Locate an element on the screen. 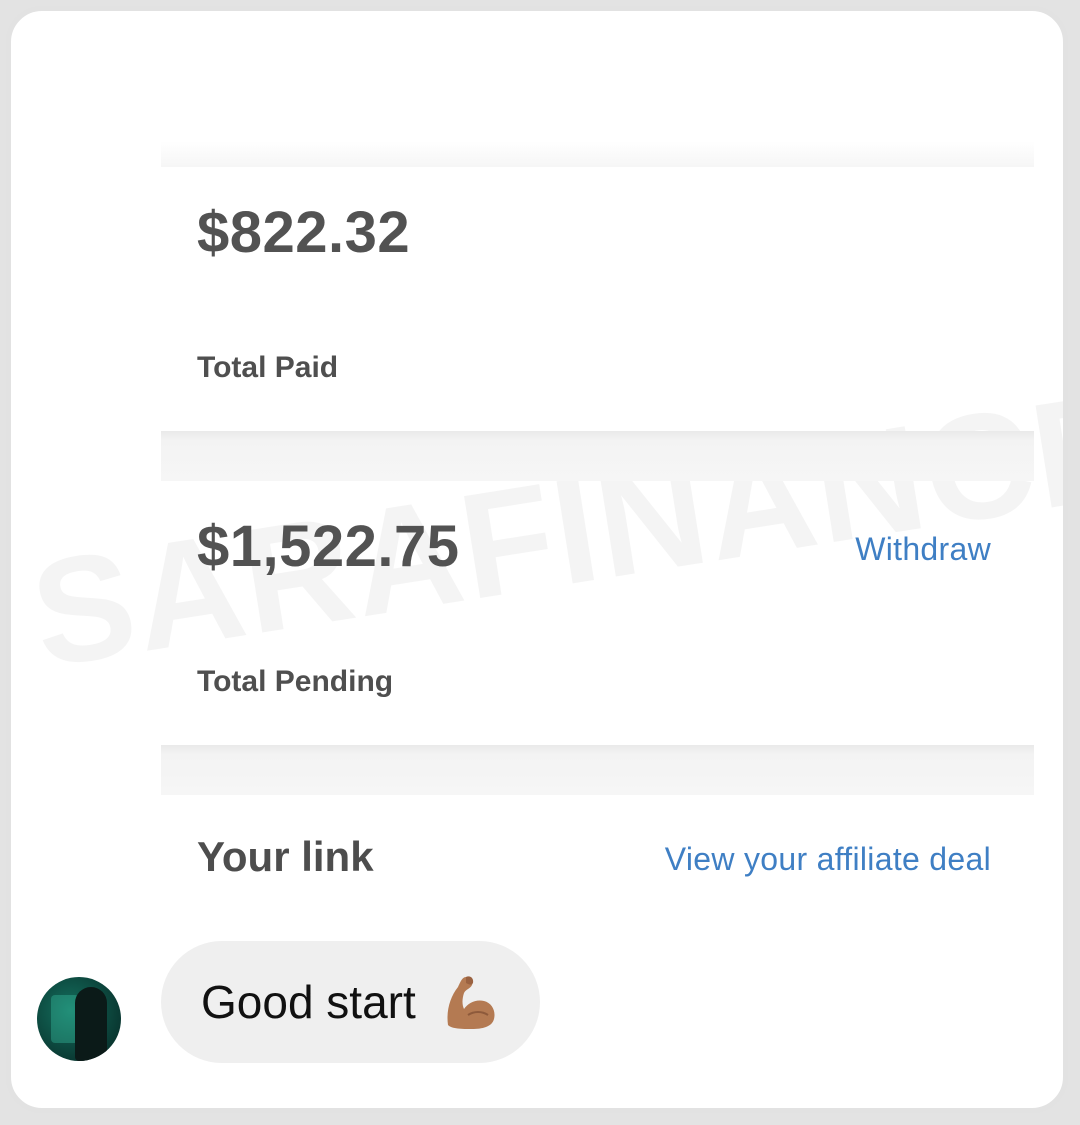 The image size is (1080, 1125). avatar-silhouette is located at coordinates (91, 1024).